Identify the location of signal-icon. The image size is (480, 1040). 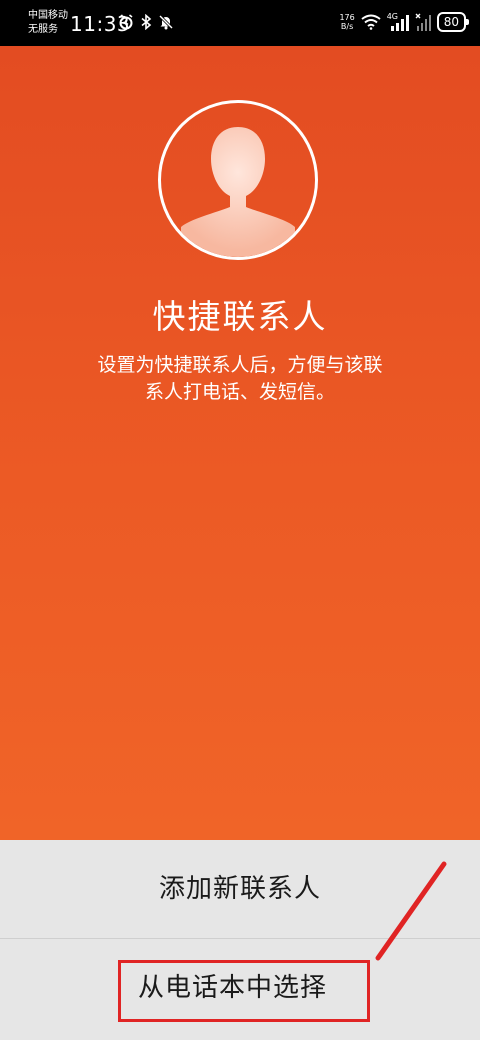
(399, 23).